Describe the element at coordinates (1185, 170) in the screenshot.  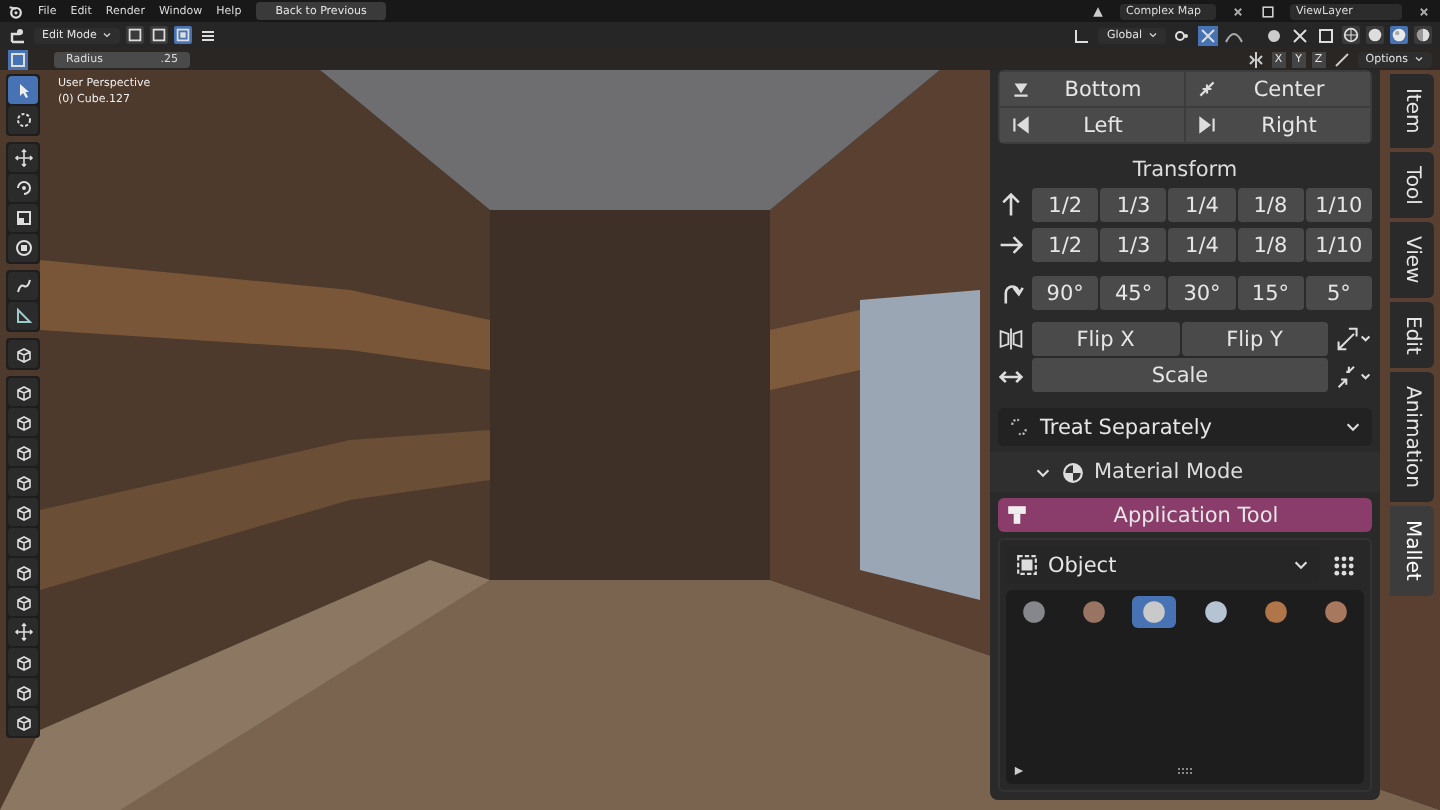
I see `transform-heading: Transform` at that location.